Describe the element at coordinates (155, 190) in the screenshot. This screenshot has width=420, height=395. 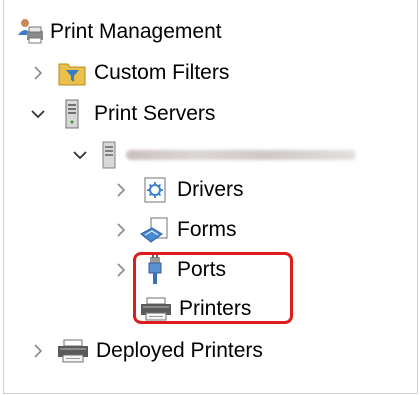
I see `drivers-icon` at that location.